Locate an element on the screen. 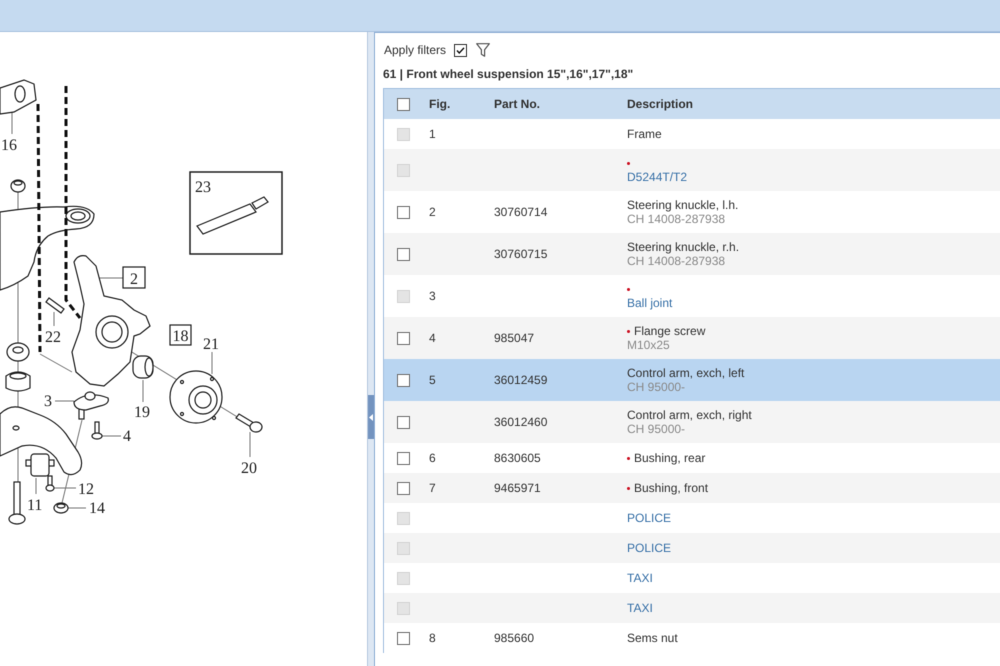 The height and width of the screenshot is (666, 1000). part-description: Steering knuckle, l.h. is located at coordinates (682, 205).